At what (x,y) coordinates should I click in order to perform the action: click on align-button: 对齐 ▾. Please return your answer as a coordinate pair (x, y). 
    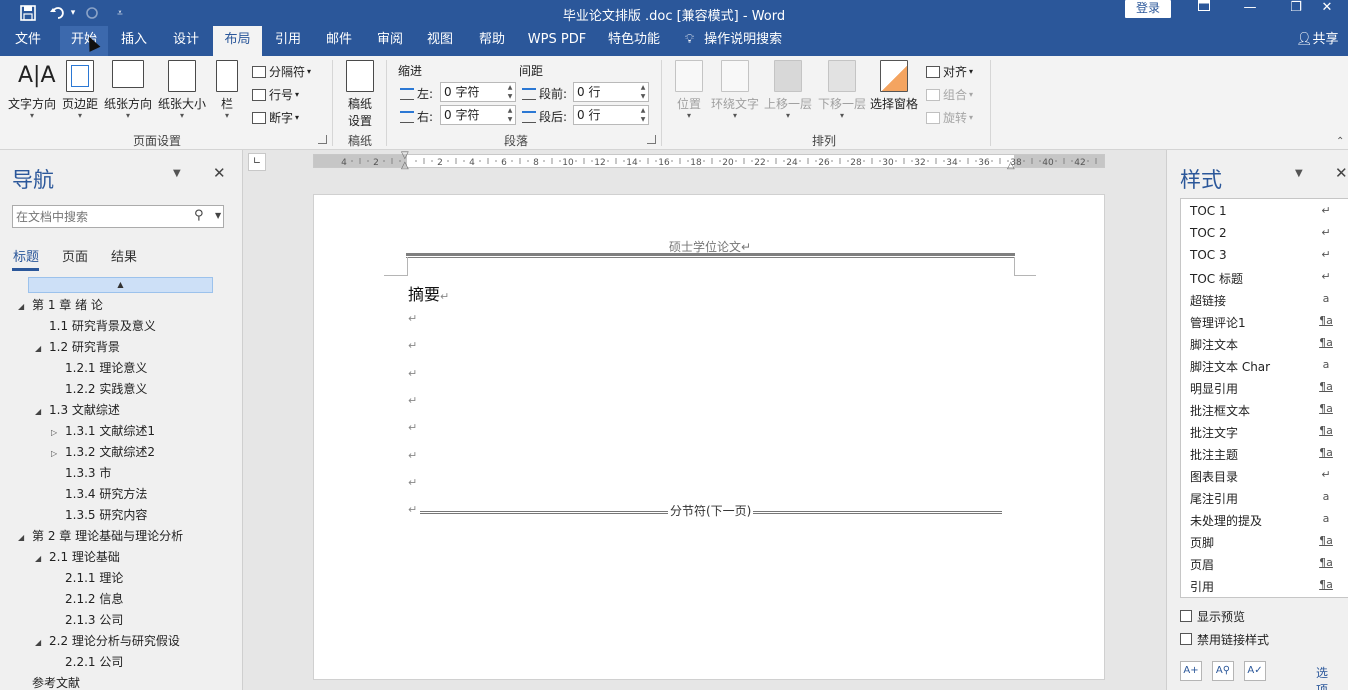
    Looking at the image, I should click on (949, 71).